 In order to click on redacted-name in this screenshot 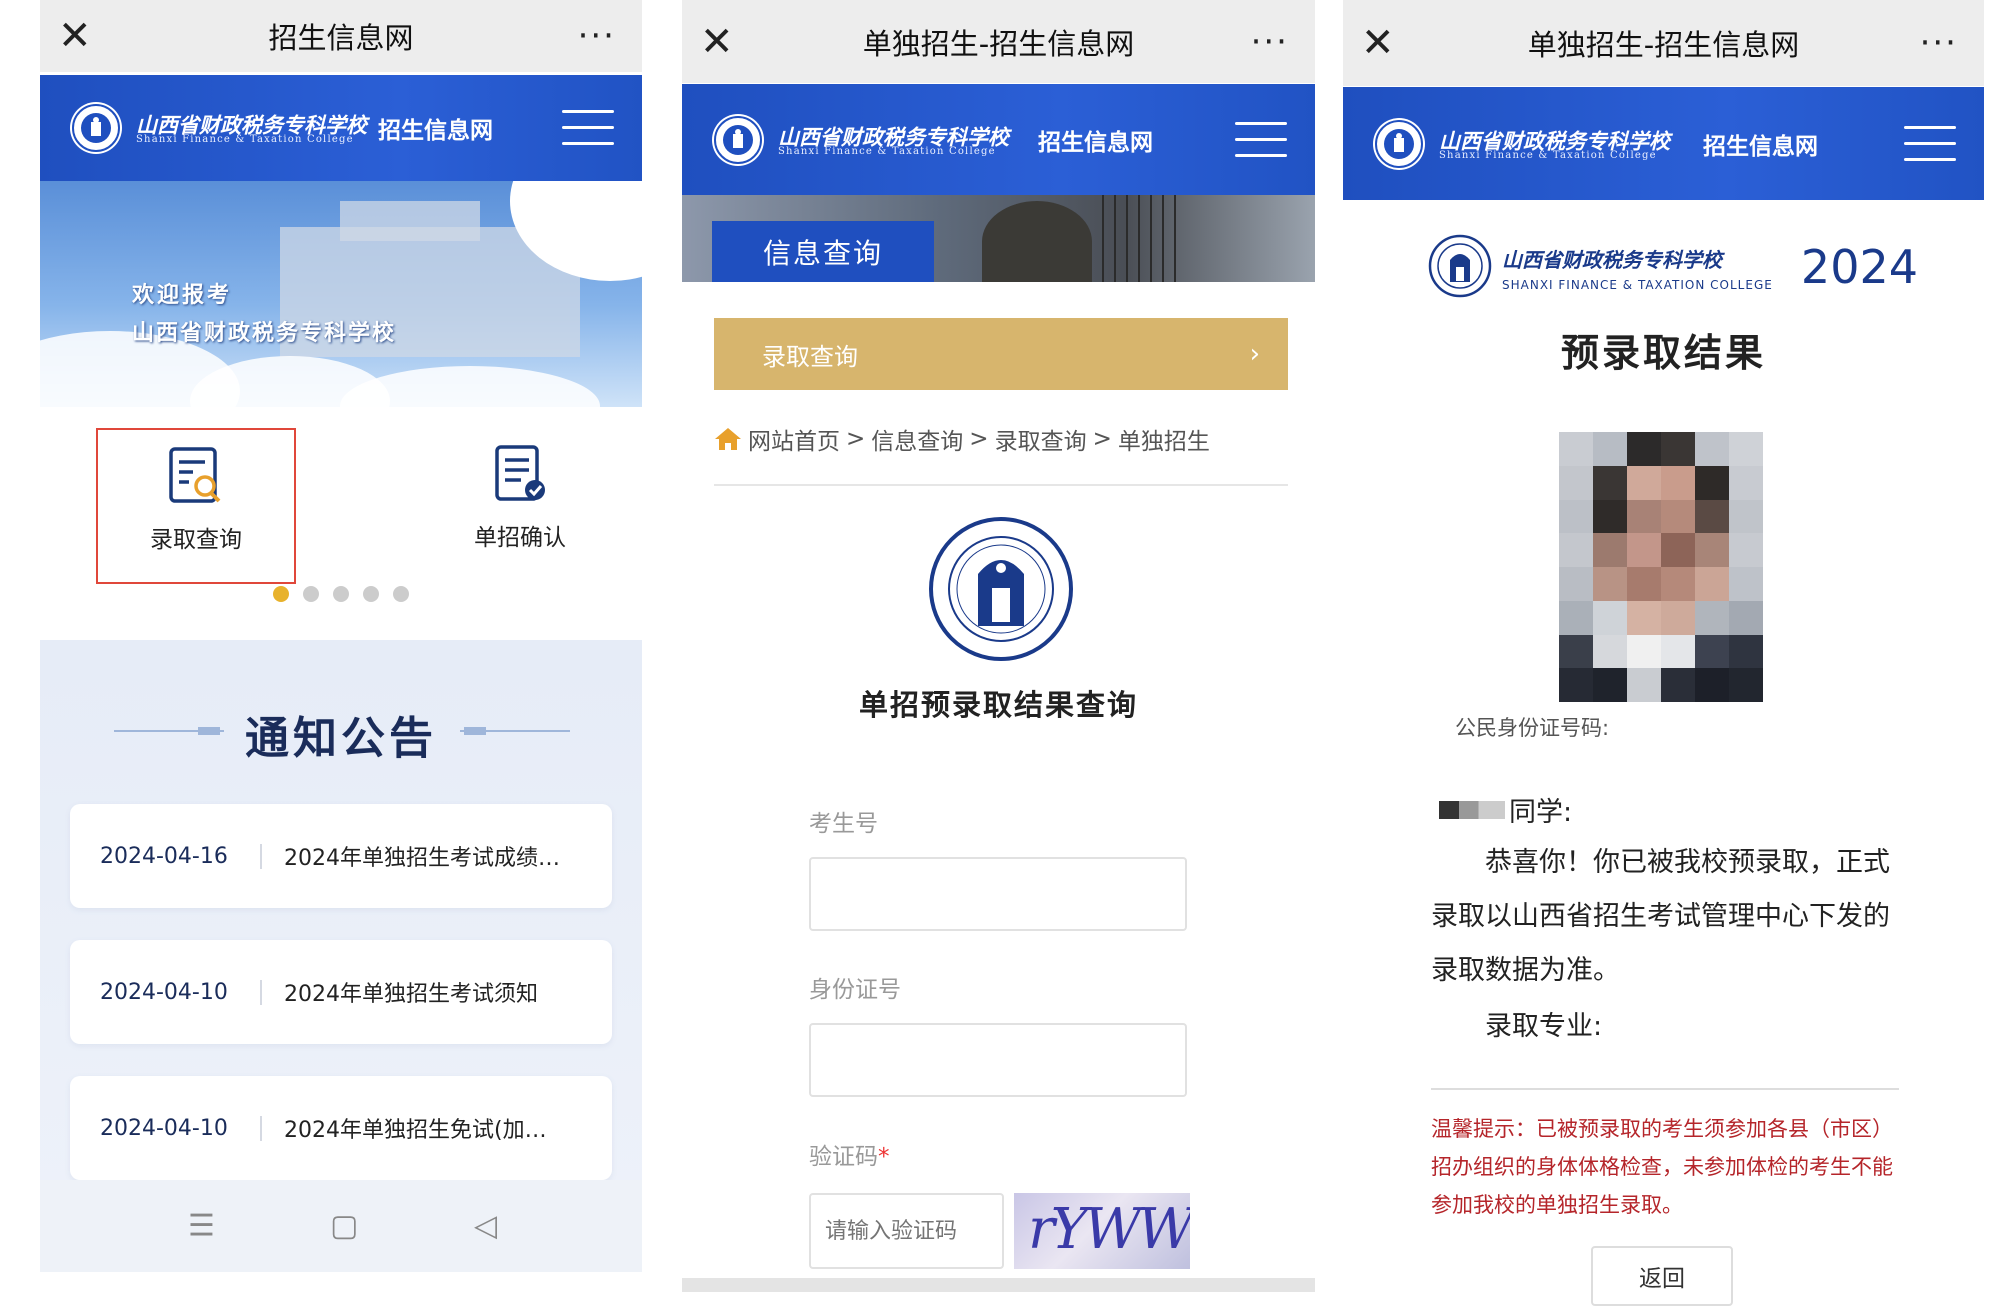, I will do `click(1472, 809)`.